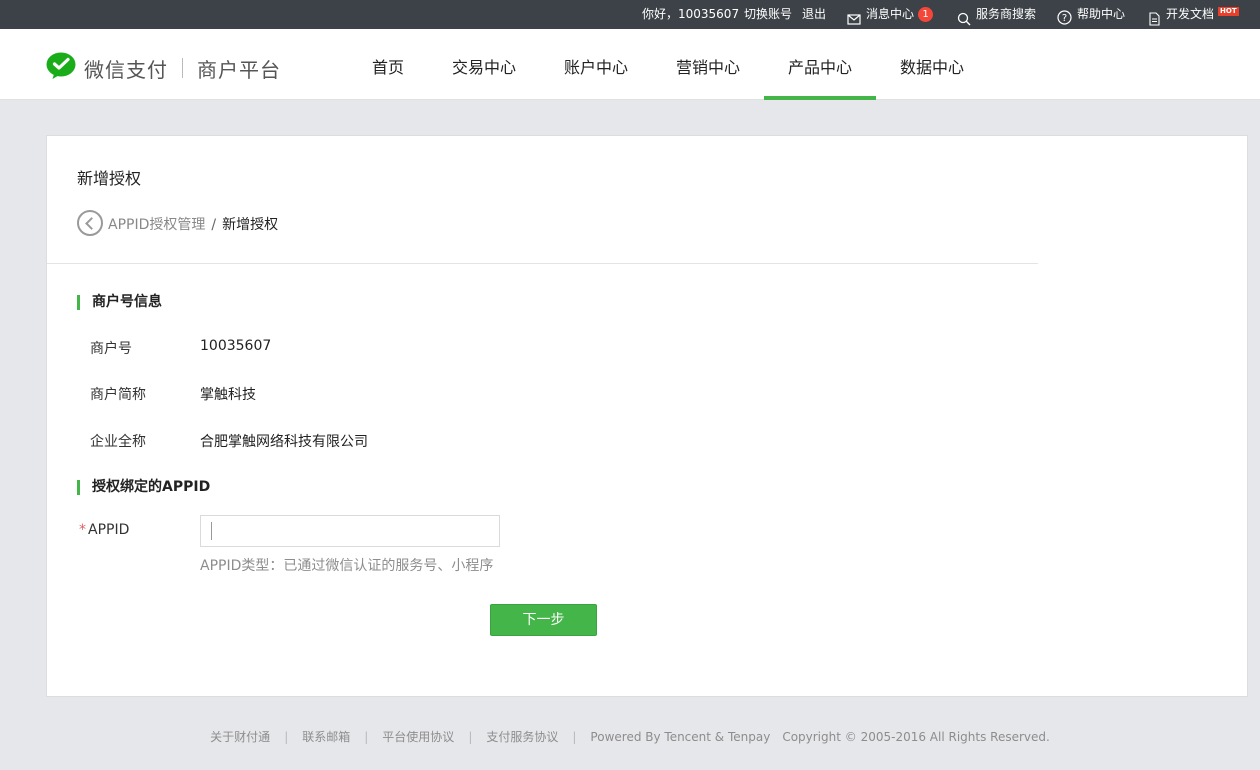 Image resolution: width=1260 pixels, height=770 pixels. I want to click on merchant-short-name-label: 商户简称, so click(118, 395).